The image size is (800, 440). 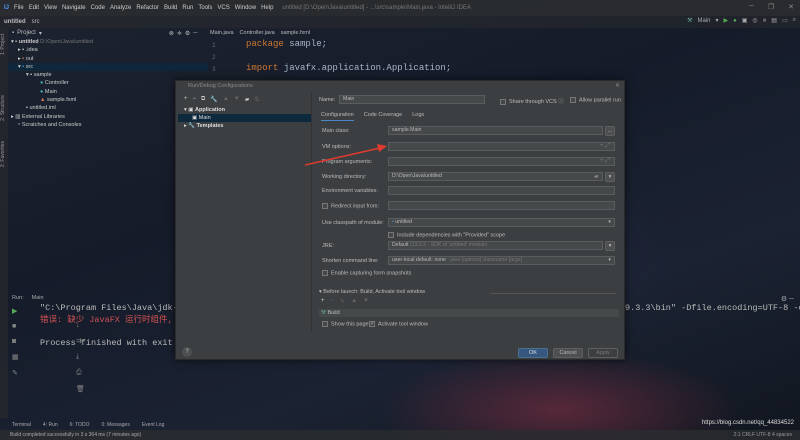 What do you see at coordinates (342, 156) in the screenshot?
I see `arrow-line` at bounding box center [342, 156].